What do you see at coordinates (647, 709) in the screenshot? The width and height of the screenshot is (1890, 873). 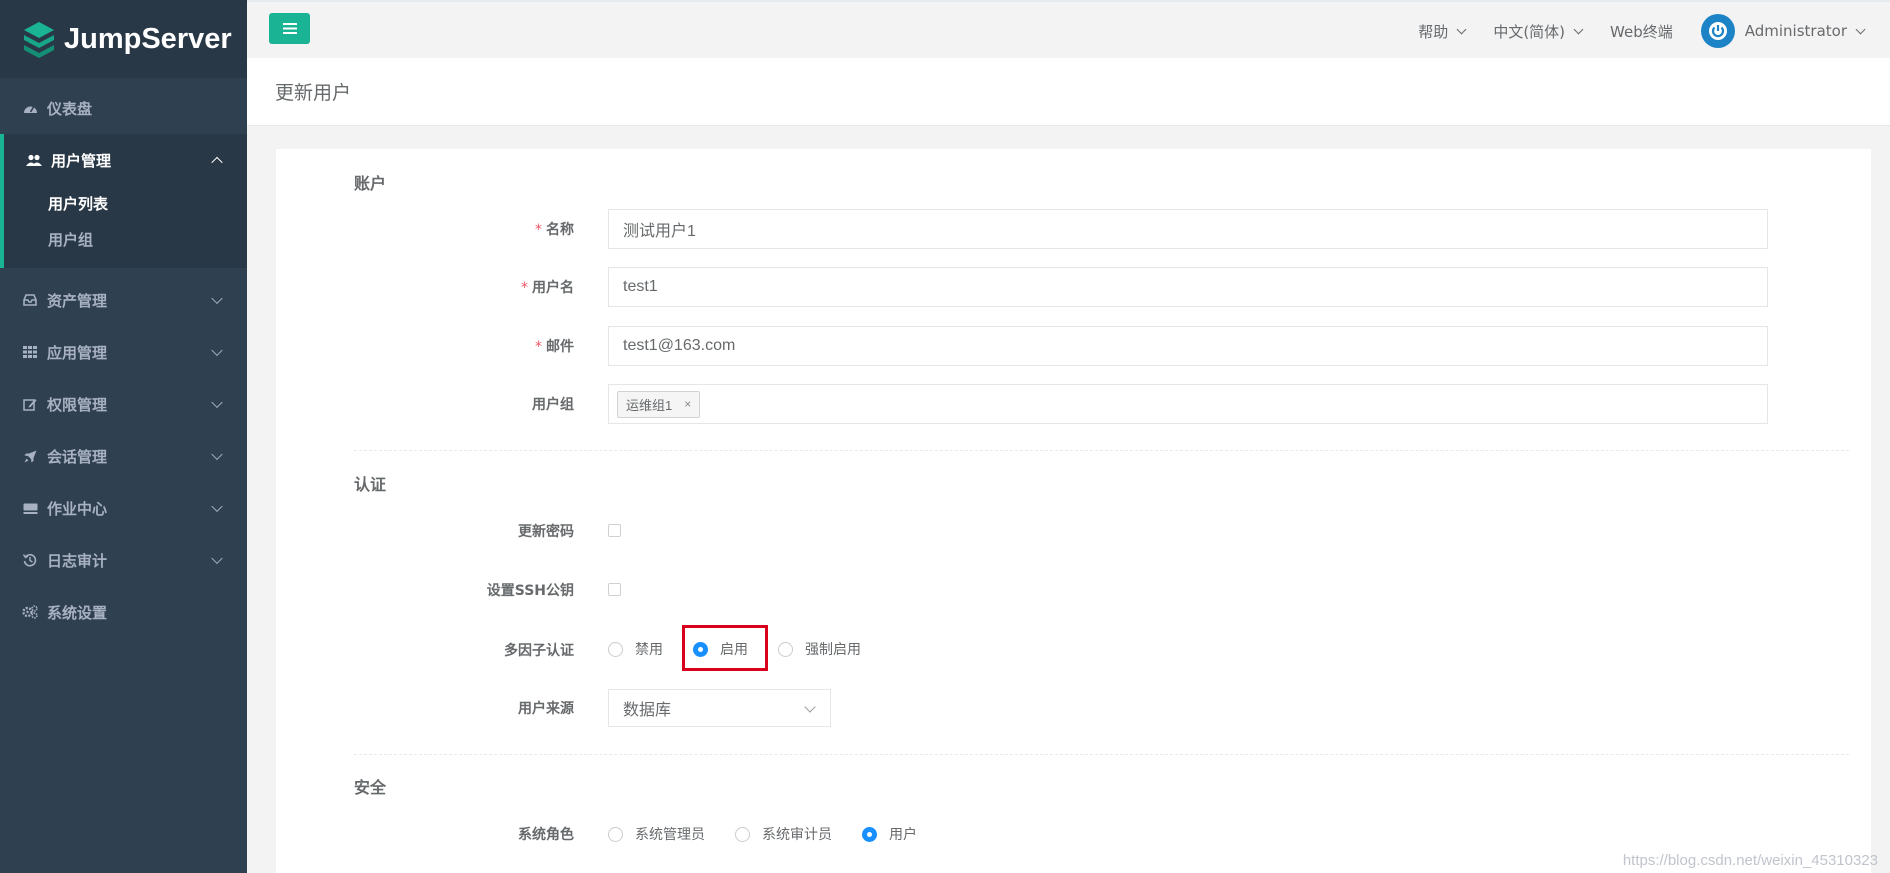 I see `user-source-value: 数据库` at bounding box center [647, 709].